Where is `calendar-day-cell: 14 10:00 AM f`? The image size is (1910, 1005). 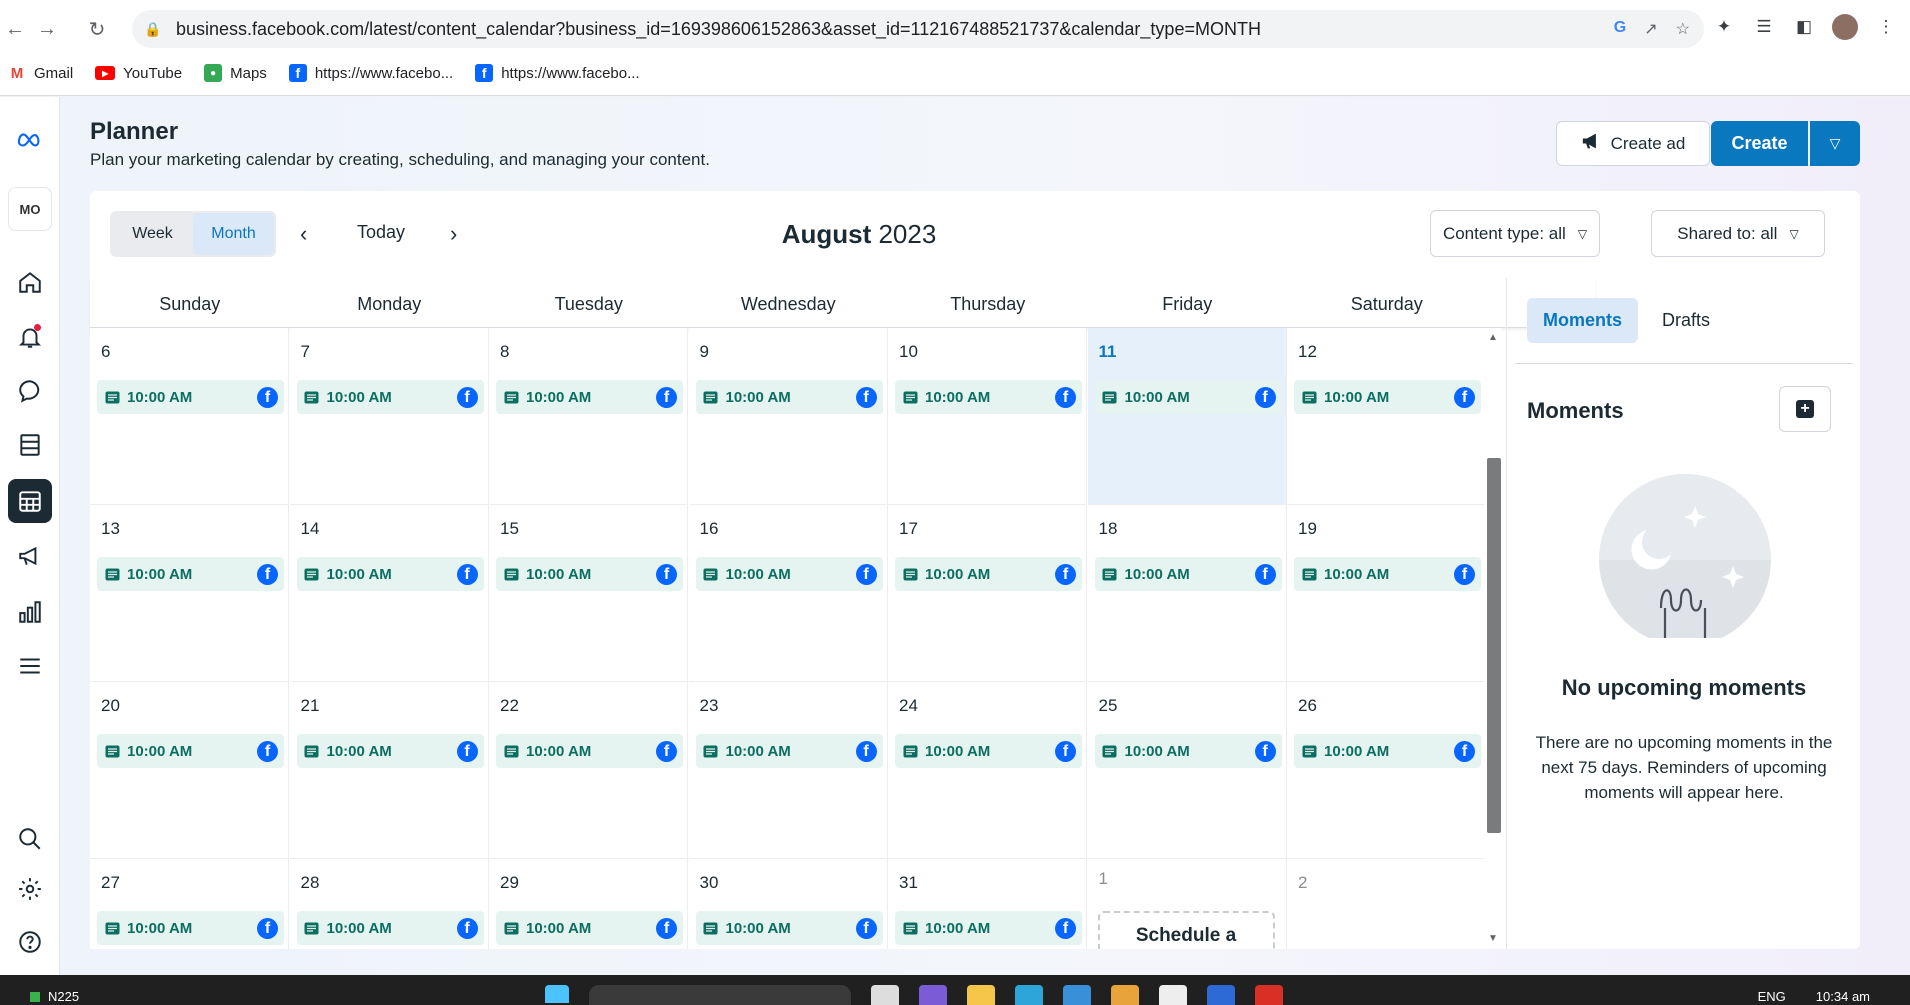
calendar-day-cell: 14 10:00 AM f is located at coordinates (389, 593).